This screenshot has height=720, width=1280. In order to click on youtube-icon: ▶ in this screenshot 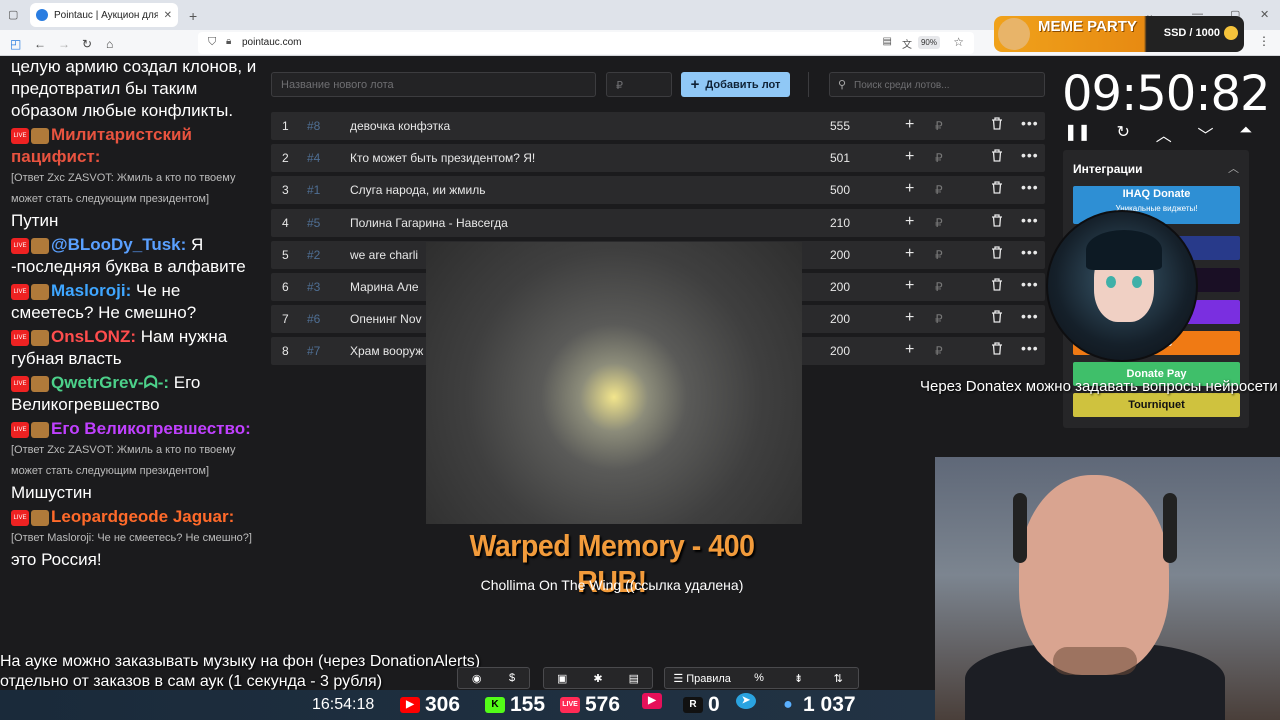, I will do `click(410, 705)`.